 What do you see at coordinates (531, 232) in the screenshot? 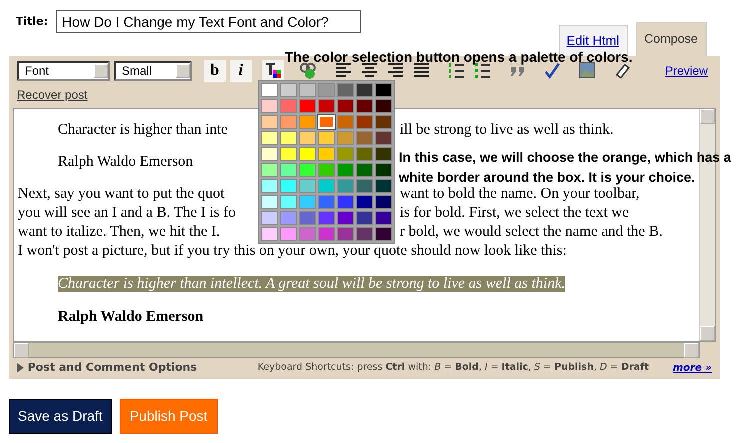
I see `text-line: r bold, we would select the name and the B.` at bounding box center [531, 232].